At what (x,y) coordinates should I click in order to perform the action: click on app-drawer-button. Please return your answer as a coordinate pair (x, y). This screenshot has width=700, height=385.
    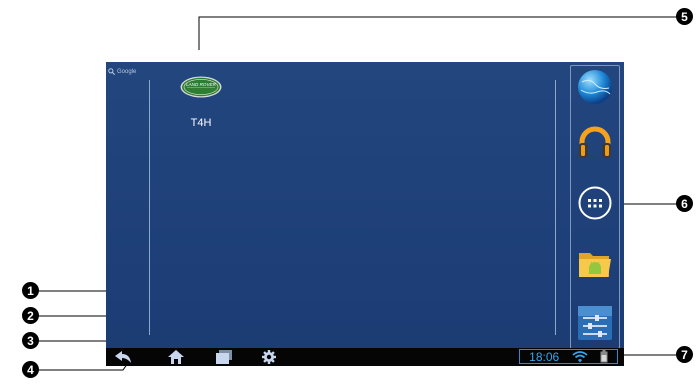
    Looking at the image, I should click on (595, 203).